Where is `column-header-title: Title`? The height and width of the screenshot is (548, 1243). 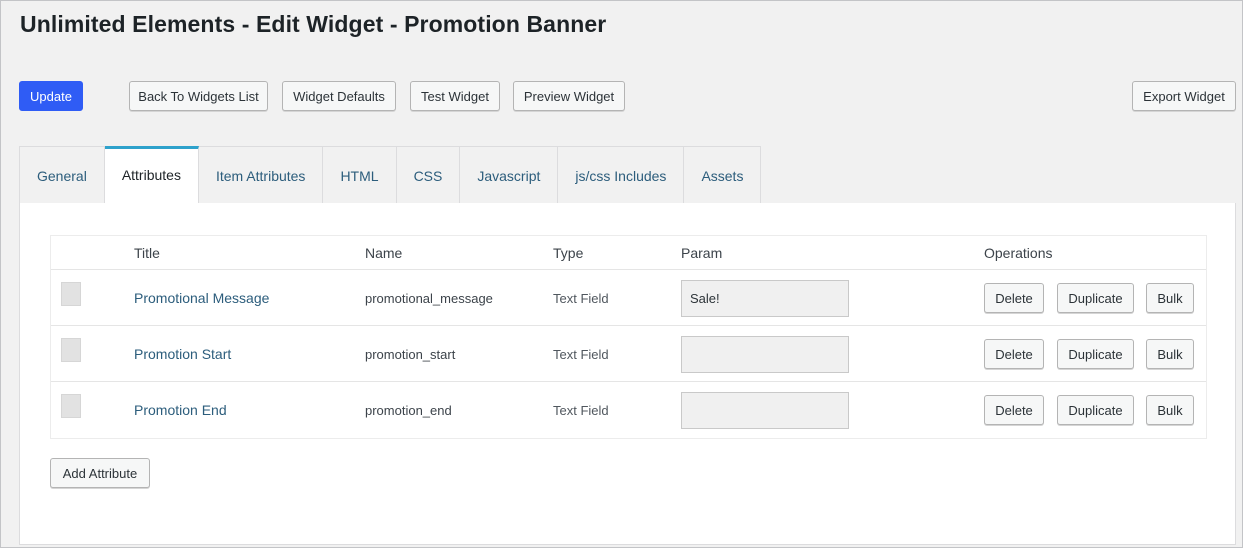
column-header-title: Title is located at coordinates (147, 253).